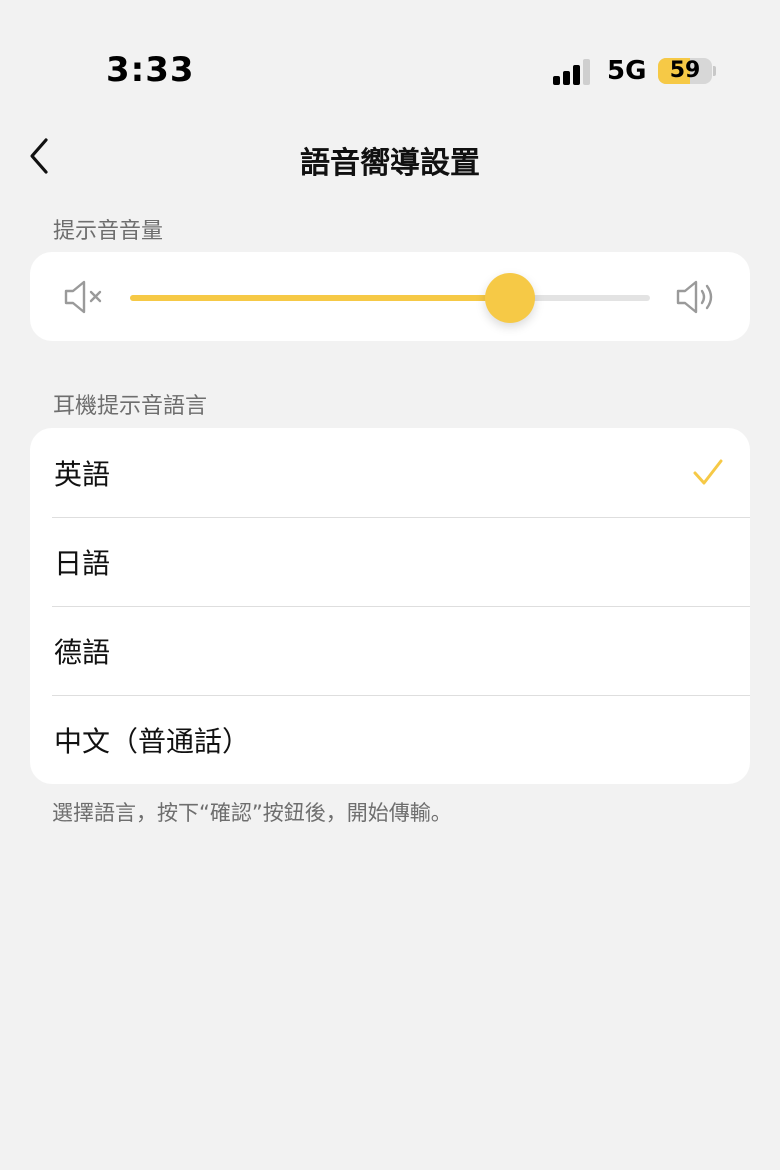  I want to click on battery-icon: 59, so click(685, 71).